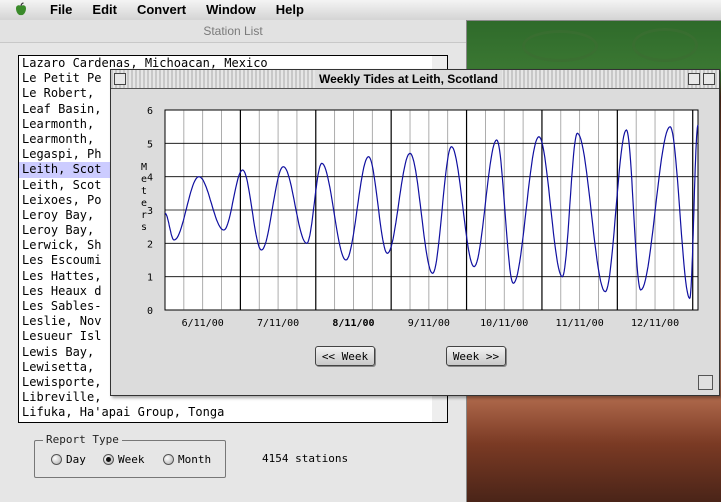 Image resolution: width=721 pixels, height=502 pixels. I want to click on y-tick-label: 1, so click(150, 278).